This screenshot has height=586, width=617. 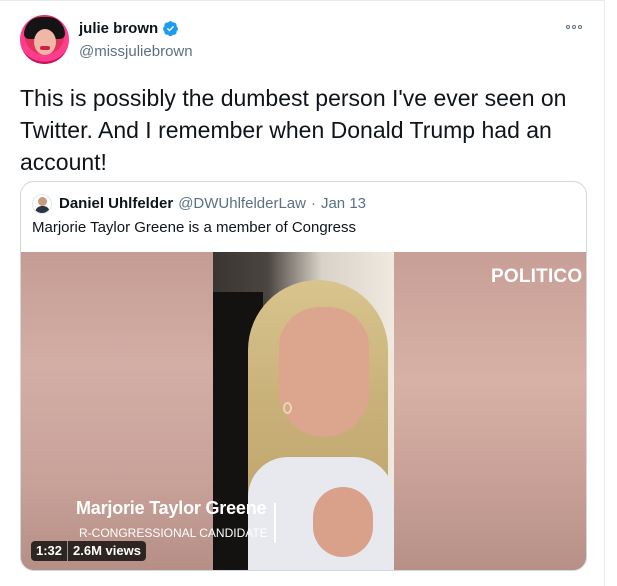 I want to click on quoted-date: Jan 13, so click(x=343, y=203).